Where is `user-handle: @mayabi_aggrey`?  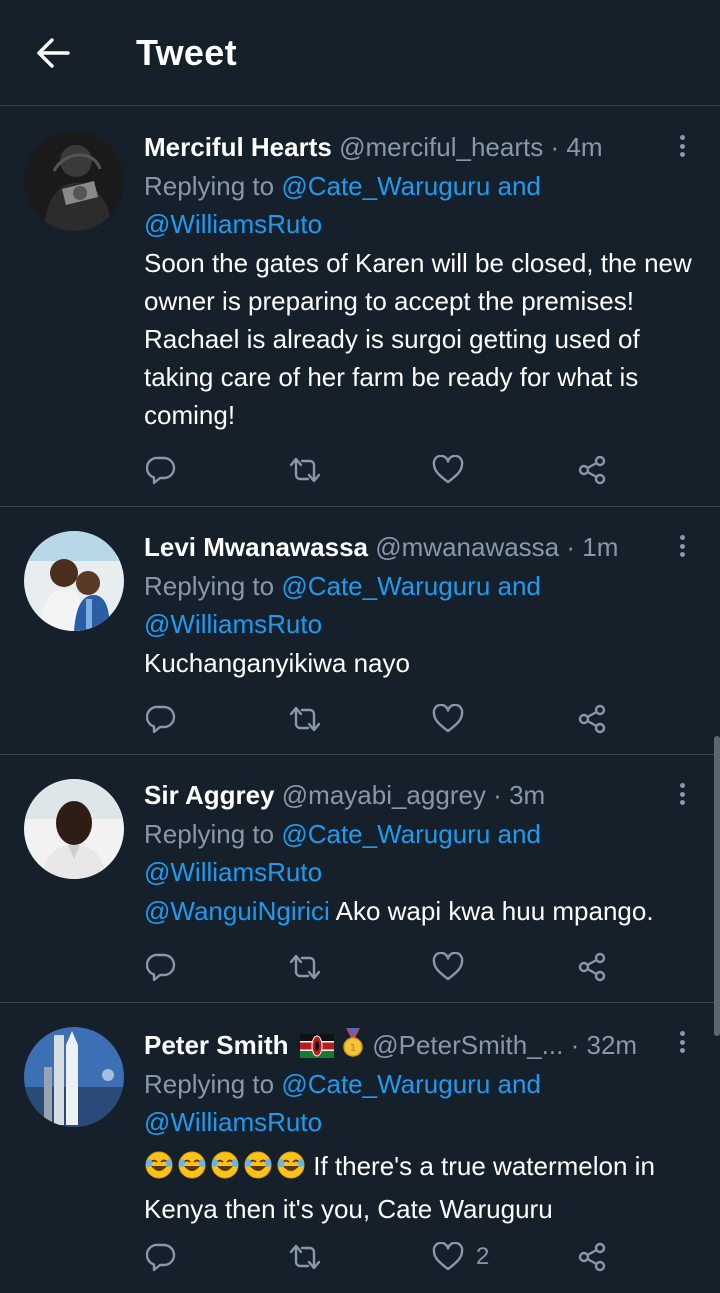 user-handle: @mayabi_aggrey is located at coordinates (384, 795).